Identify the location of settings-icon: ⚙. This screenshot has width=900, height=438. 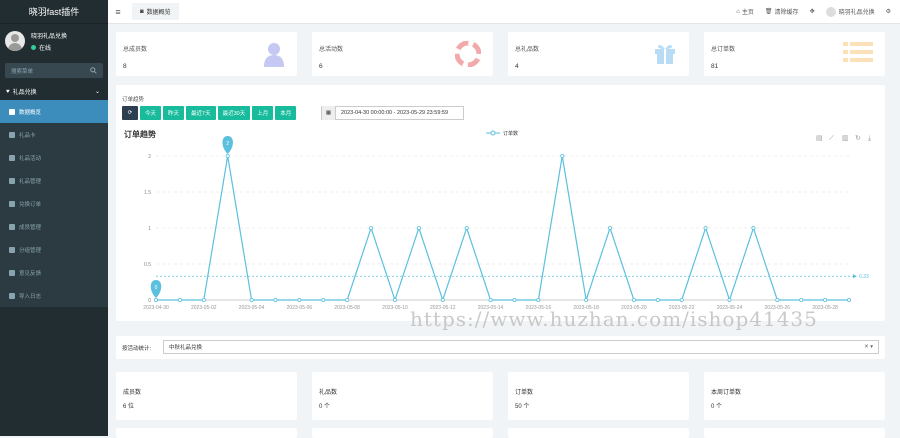
(888, 11).